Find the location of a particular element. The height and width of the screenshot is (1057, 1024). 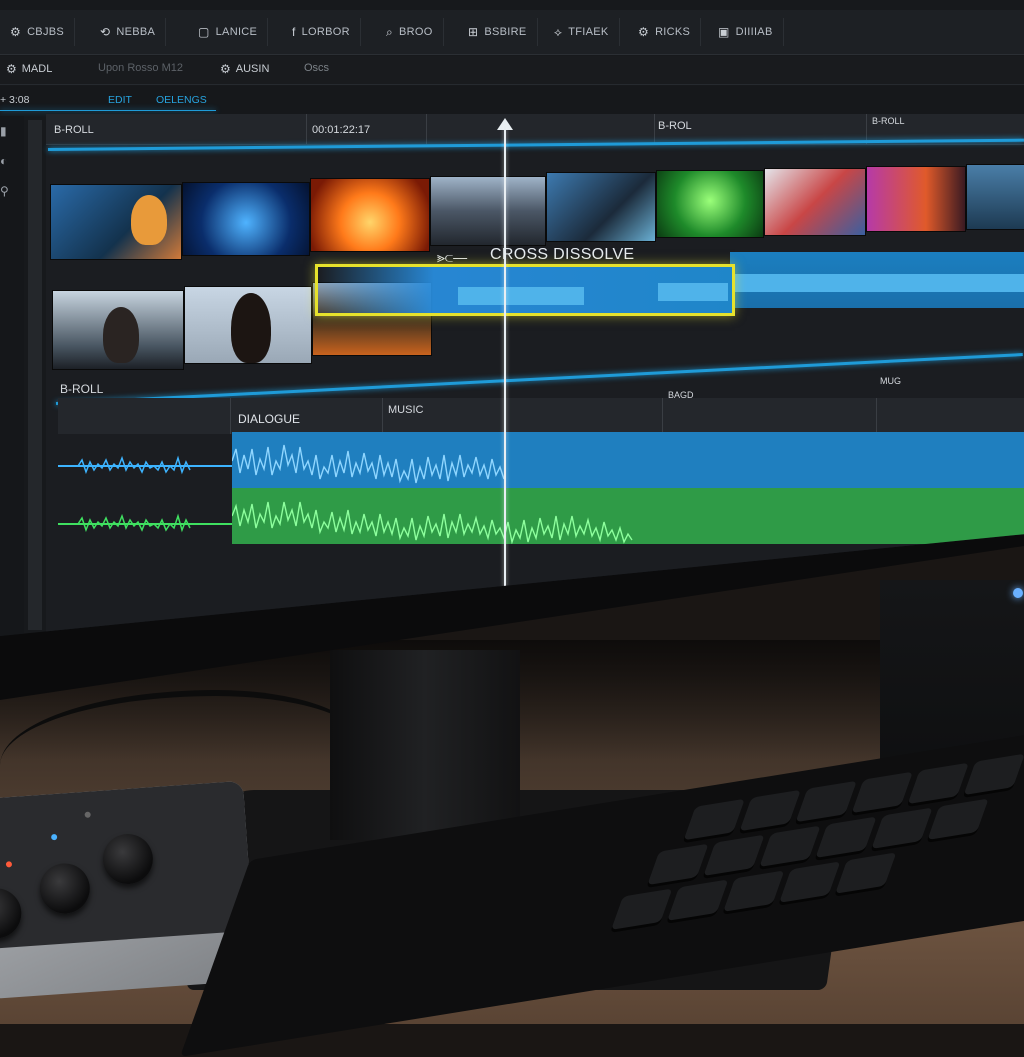

power-indicator is located at coordinates (1018, 593).